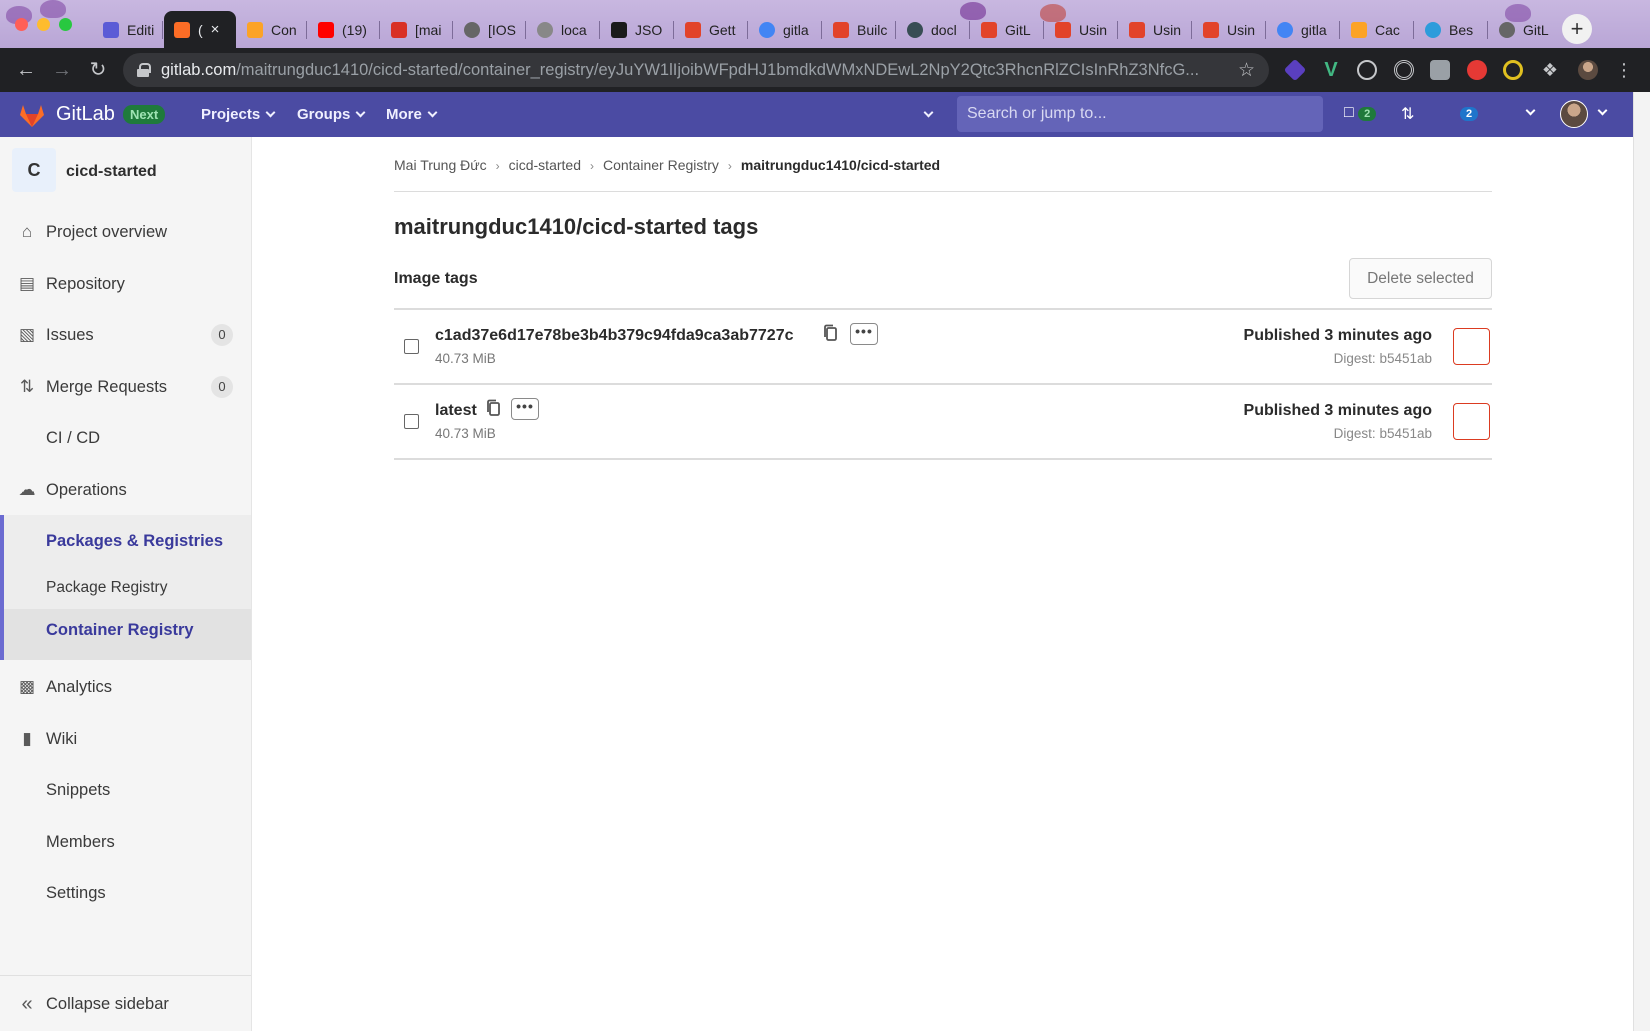  I want to click on gitlab-brand: GitLab, so click(85, 114).